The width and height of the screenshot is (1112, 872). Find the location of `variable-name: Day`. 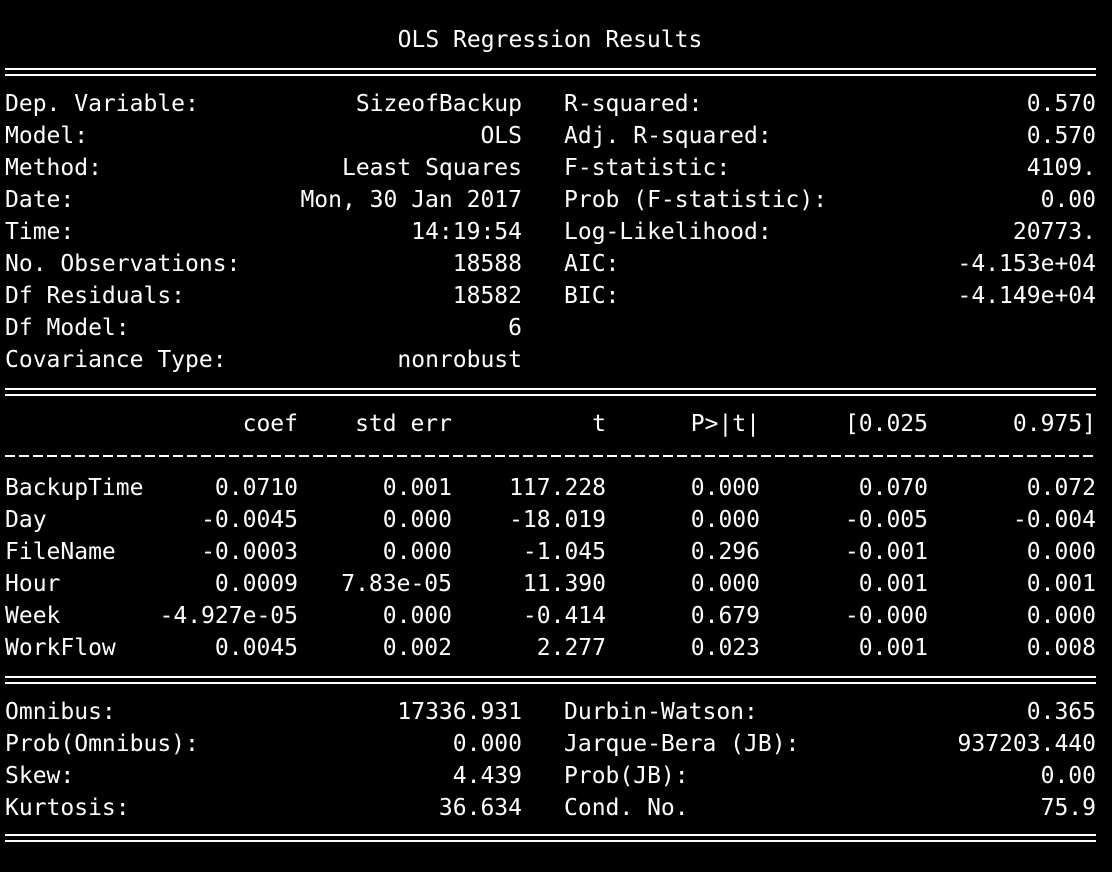

variable-name: Day is located at coordinates (26, 520).